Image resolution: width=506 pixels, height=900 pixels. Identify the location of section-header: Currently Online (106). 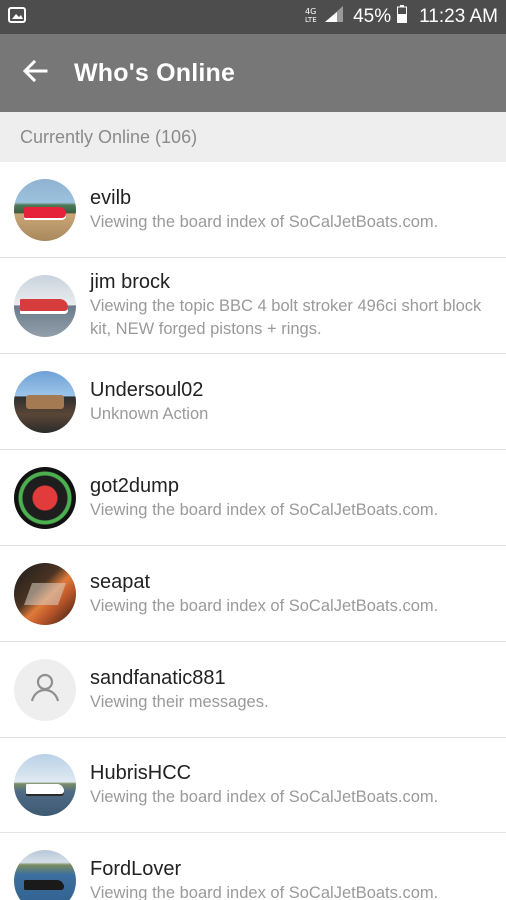
(253, 137).